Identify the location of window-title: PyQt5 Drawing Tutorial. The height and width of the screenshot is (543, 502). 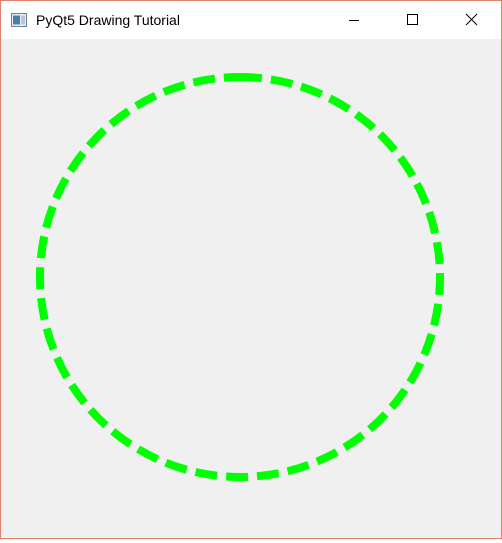
(108, 20).